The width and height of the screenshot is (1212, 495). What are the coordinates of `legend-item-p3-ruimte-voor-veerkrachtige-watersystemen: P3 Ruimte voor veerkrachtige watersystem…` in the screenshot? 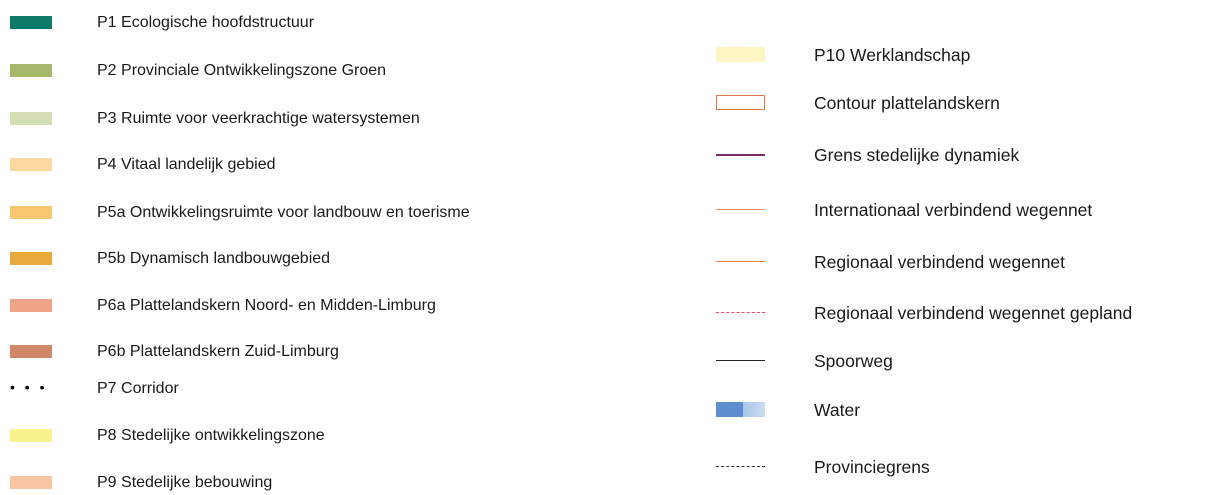 It's located at (290, 119).